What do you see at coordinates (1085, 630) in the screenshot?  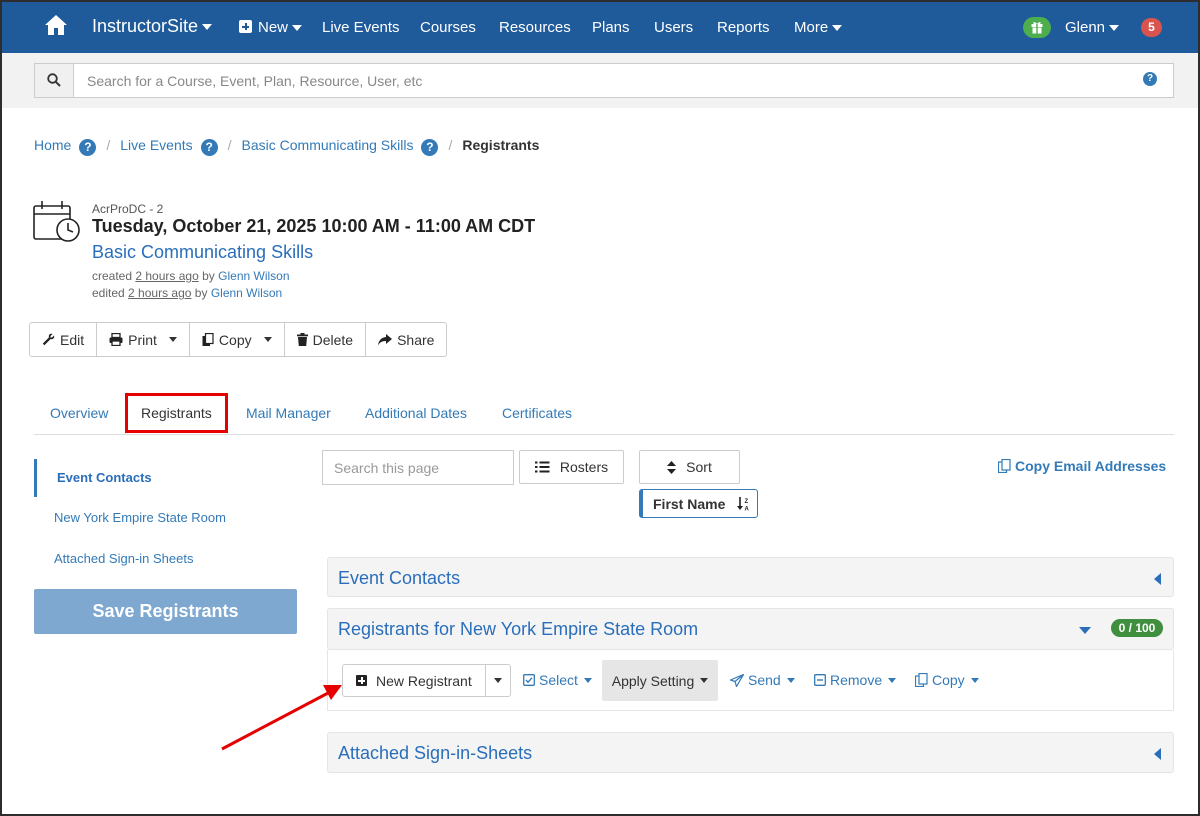 I see `caret-down-icon` at bounding box center [1085, 630].